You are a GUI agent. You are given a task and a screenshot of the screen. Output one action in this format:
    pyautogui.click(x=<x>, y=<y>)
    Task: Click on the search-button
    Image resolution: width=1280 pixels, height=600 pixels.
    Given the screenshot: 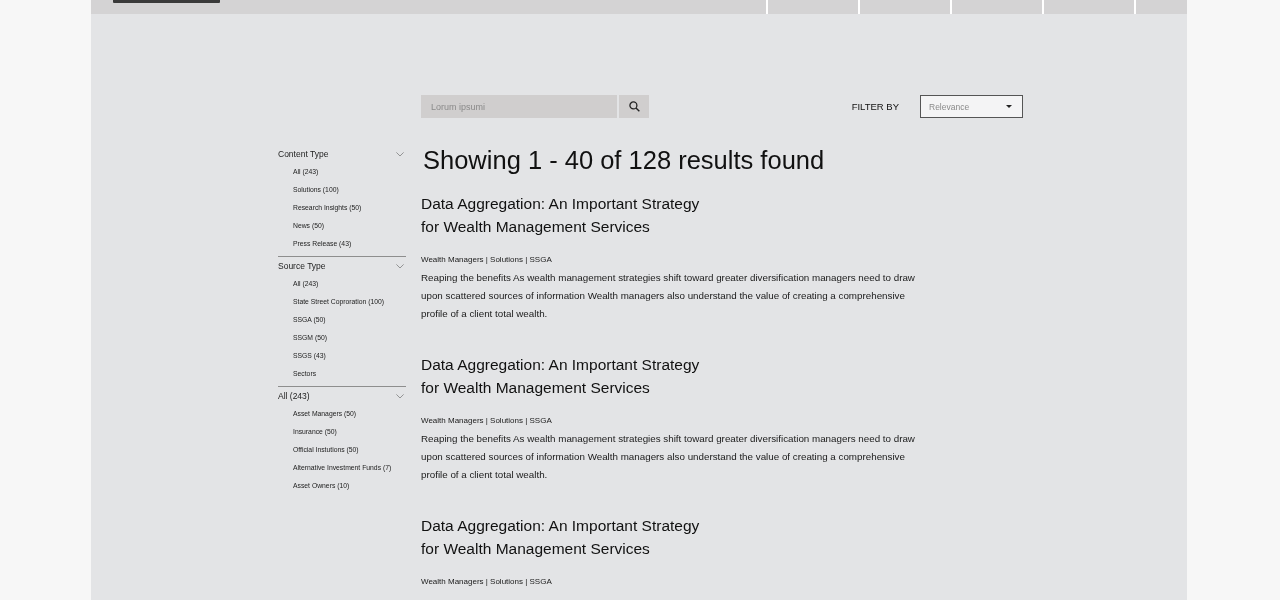 What is the action you would take?
    pyautogui.click(x=634, y=106)
    